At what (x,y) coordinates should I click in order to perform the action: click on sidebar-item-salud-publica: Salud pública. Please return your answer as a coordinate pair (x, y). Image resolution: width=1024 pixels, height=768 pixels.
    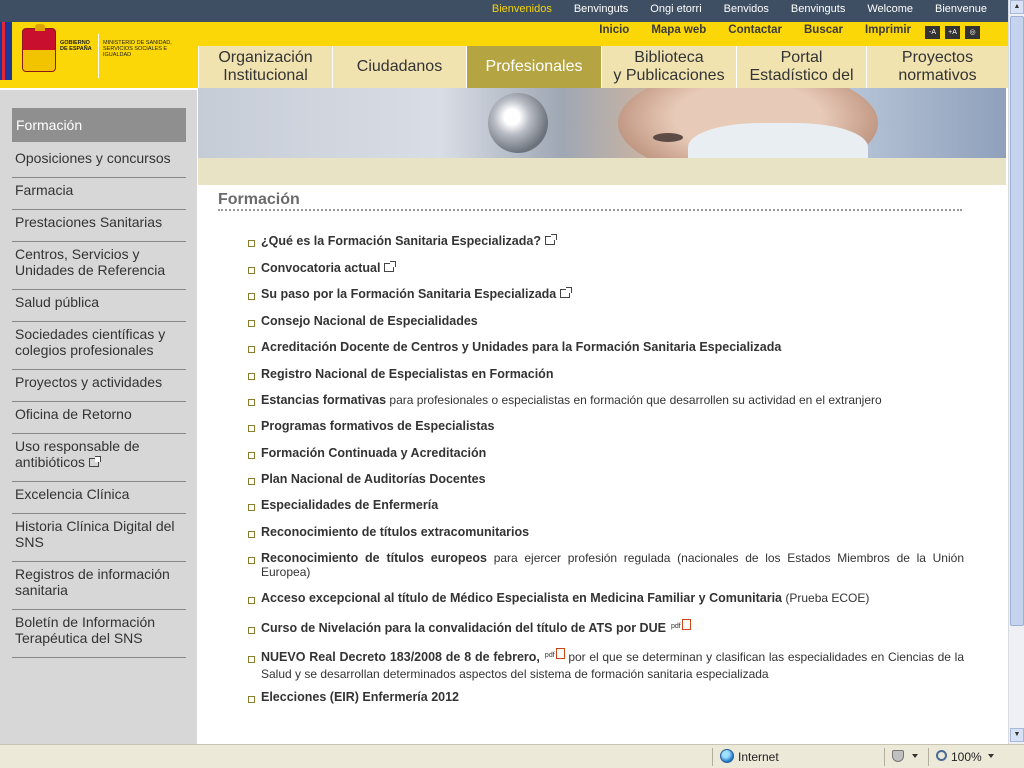
    Looking at the image, I should click on (99, 306).